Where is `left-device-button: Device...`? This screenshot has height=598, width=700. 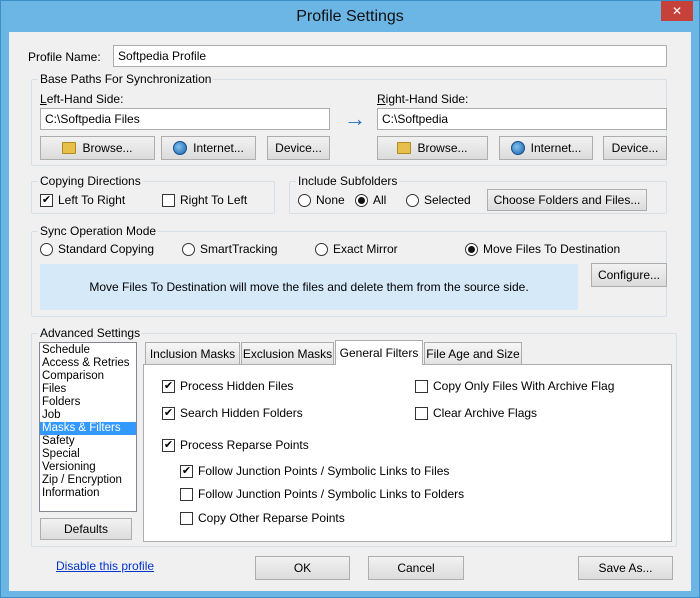
left-device-button: Device... is located at coordinates (298, 148).